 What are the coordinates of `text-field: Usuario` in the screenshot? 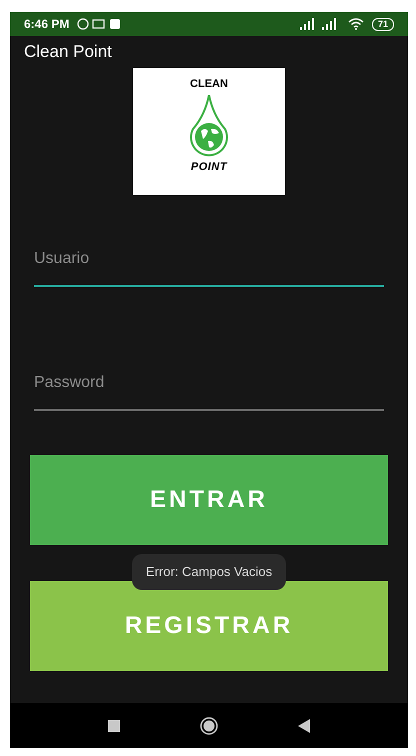 It's located at (209, 267).